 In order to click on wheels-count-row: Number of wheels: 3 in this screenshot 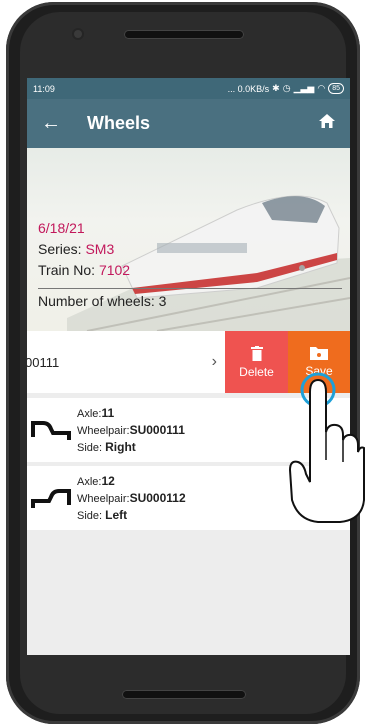, I will do `click(102, 301)`.